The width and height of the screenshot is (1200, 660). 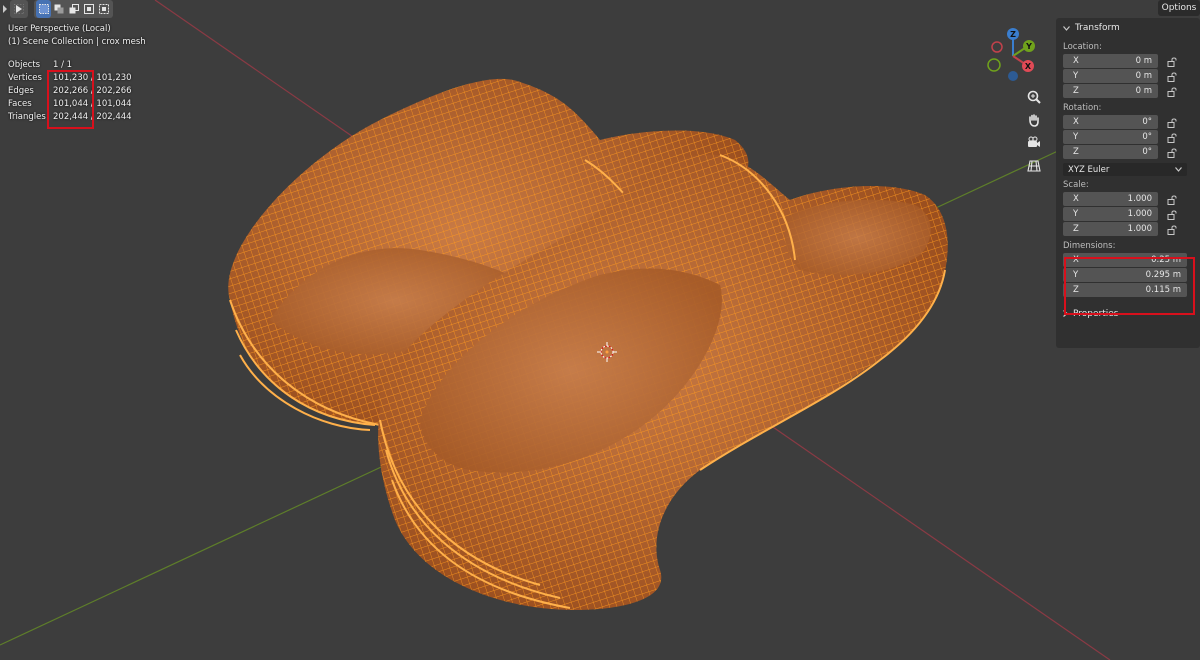 I want to click on rotation-label: Rotation:, so click(x=1082, y=108).